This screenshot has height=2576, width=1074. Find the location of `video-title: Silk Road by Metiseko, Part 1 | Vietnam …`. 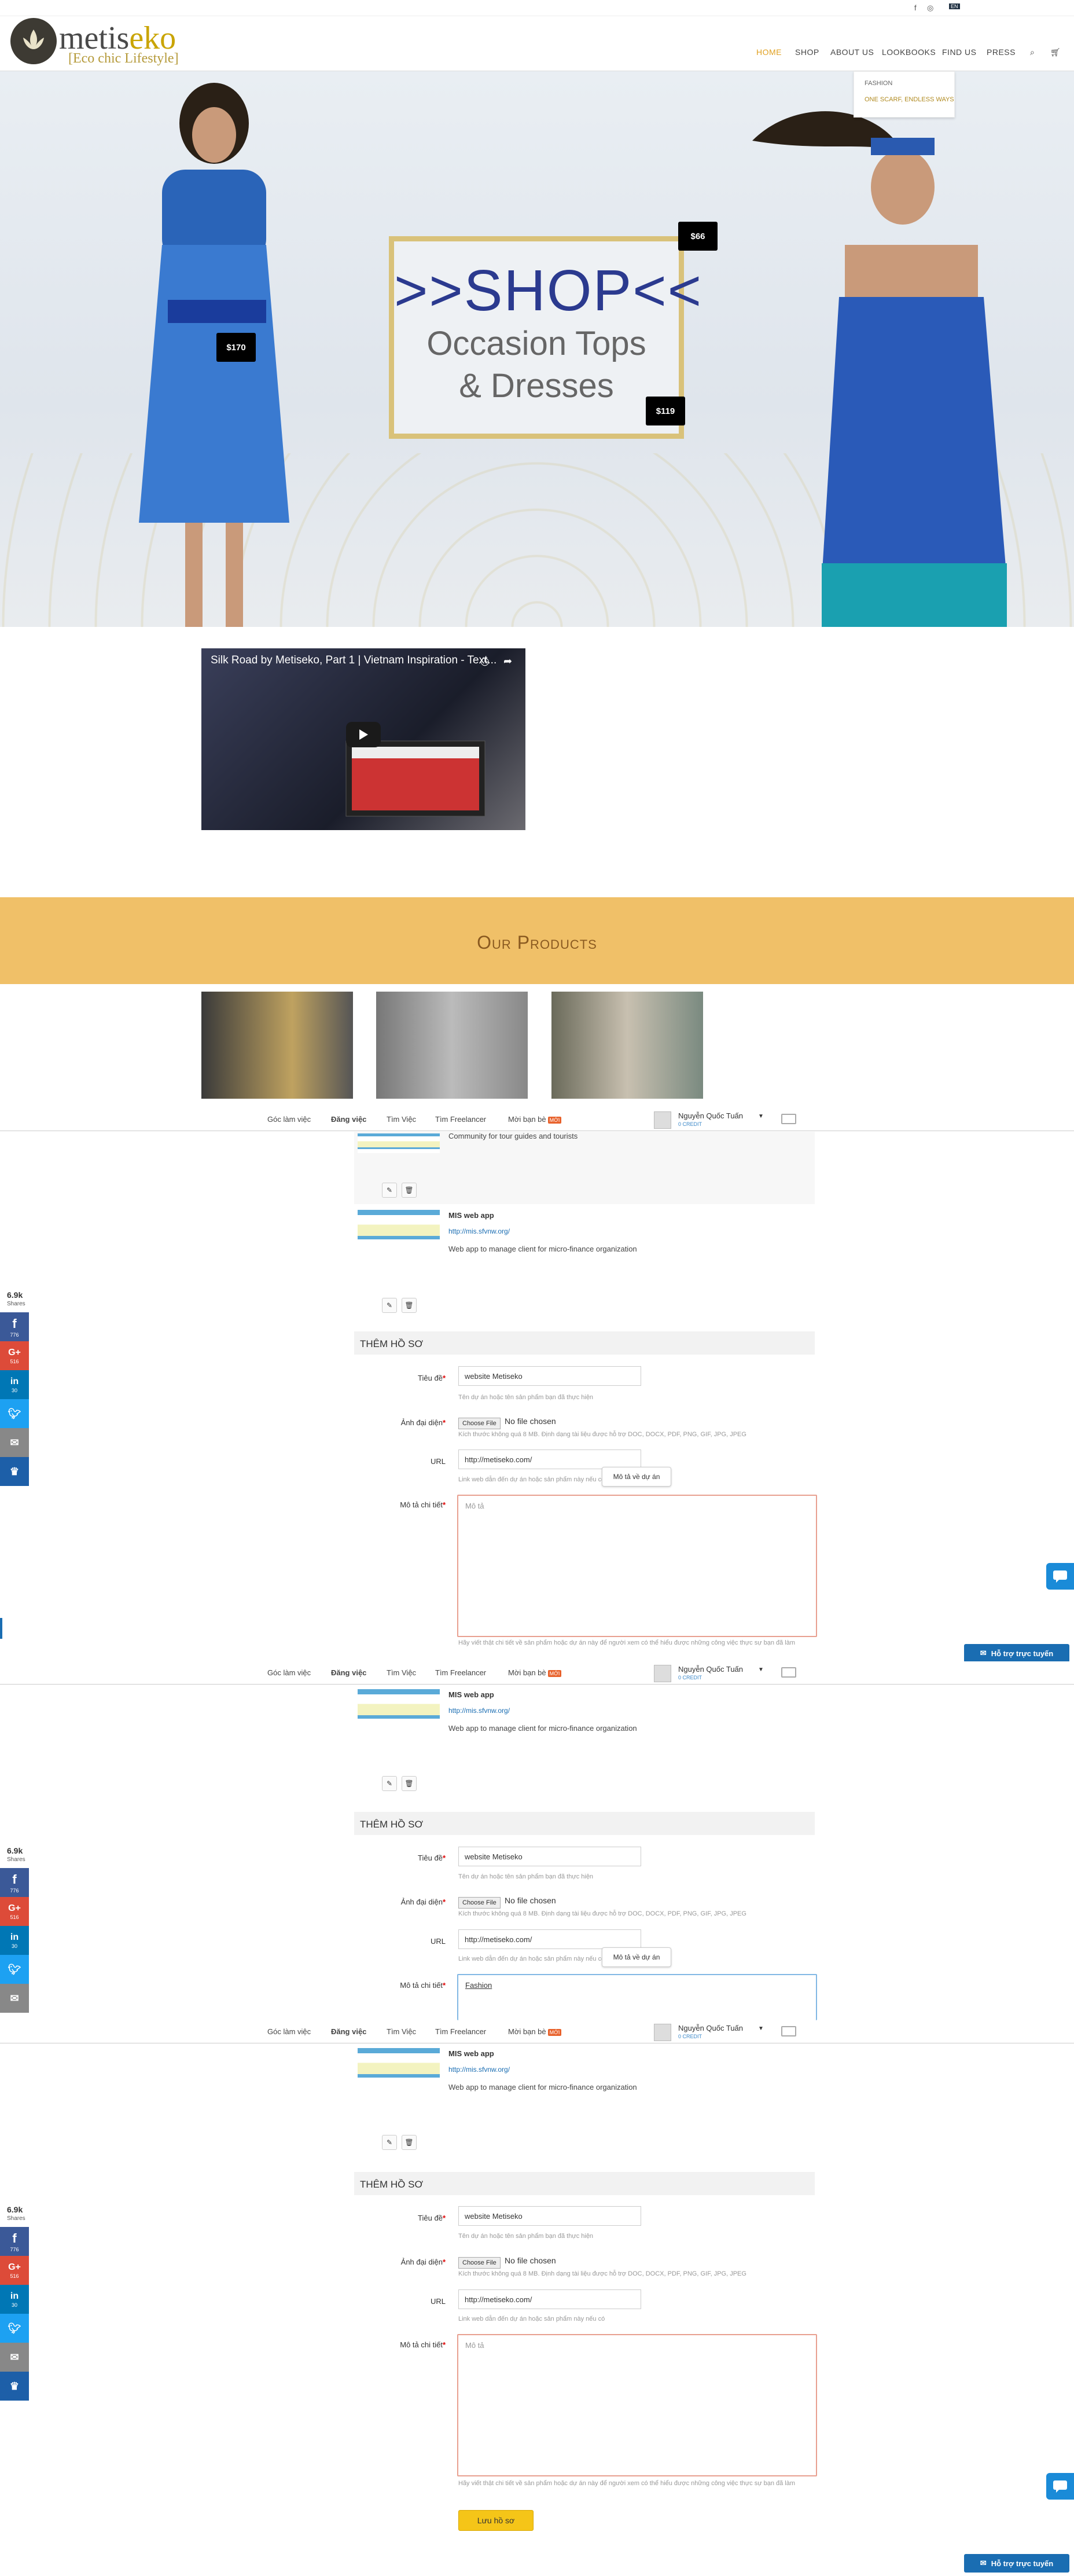

video-title: Silk Road by Metiseko, Part 1 | Vietnam … is located at coordinates (353, 660).